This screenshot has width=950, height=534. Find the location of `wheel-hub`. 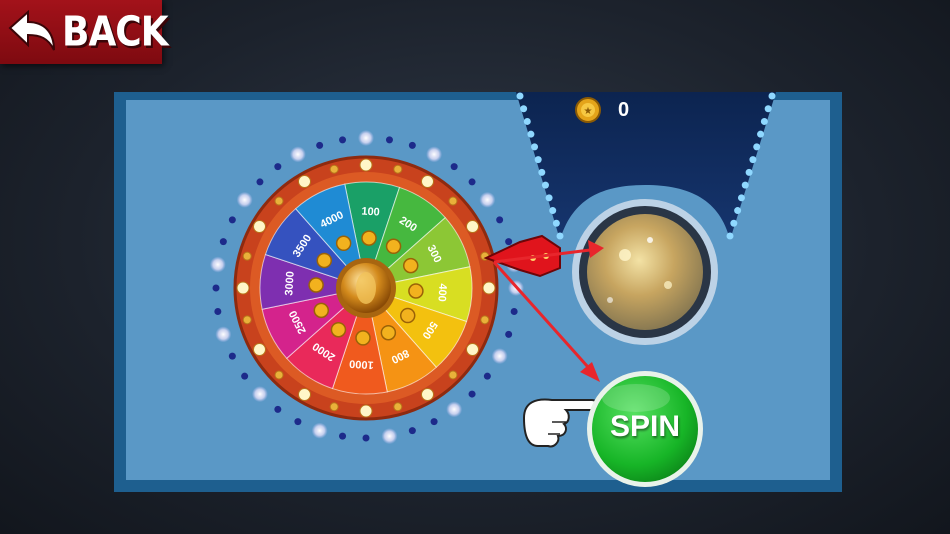

wheel-hub is located at coordinates (366, 288).